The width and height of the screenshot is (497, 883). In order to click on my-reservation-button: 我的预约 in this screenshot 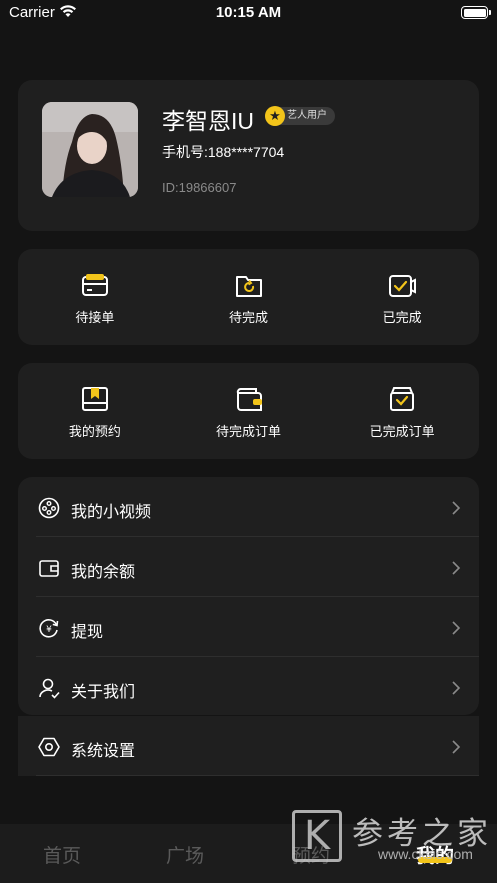, I will do `click(95, 411)`.